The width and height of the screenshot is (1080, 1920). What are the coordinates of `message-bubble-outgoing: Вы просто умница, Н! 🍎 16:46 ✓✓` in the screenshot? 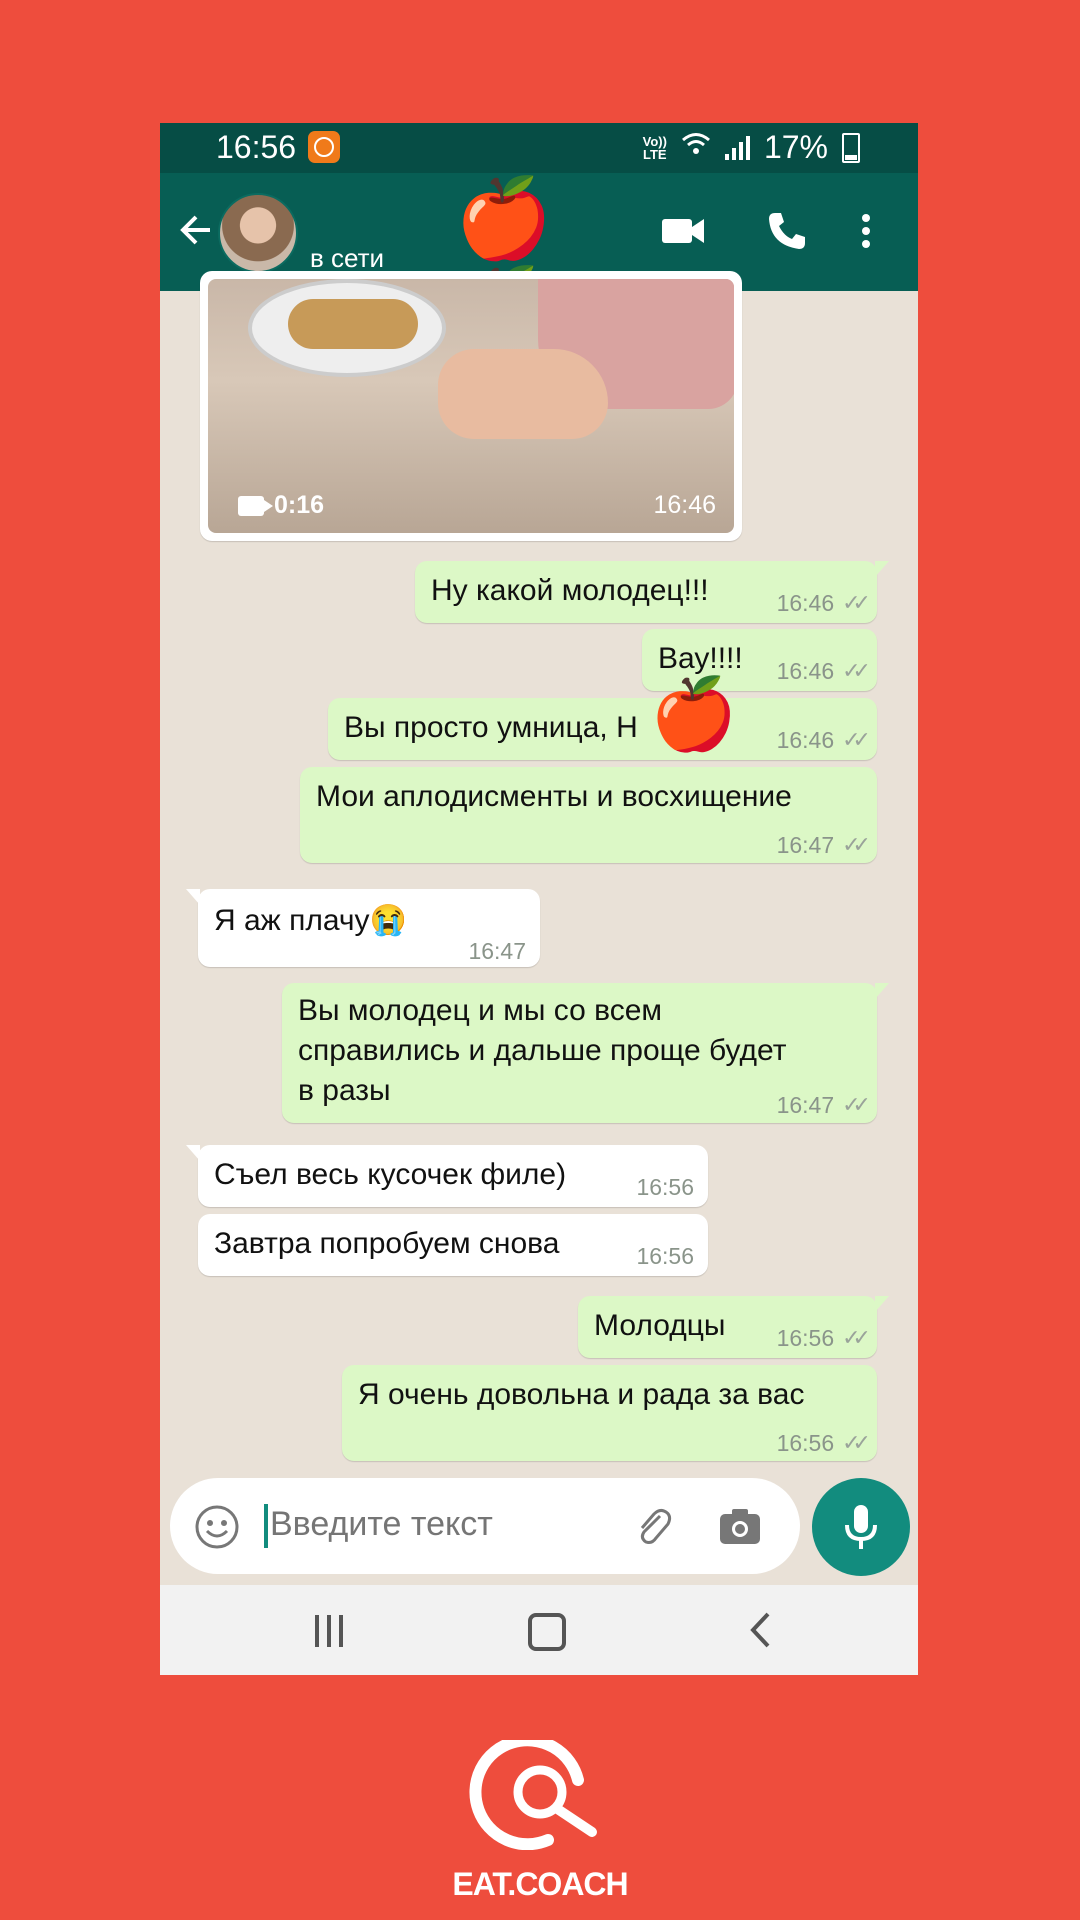 It's located at (602, 717).